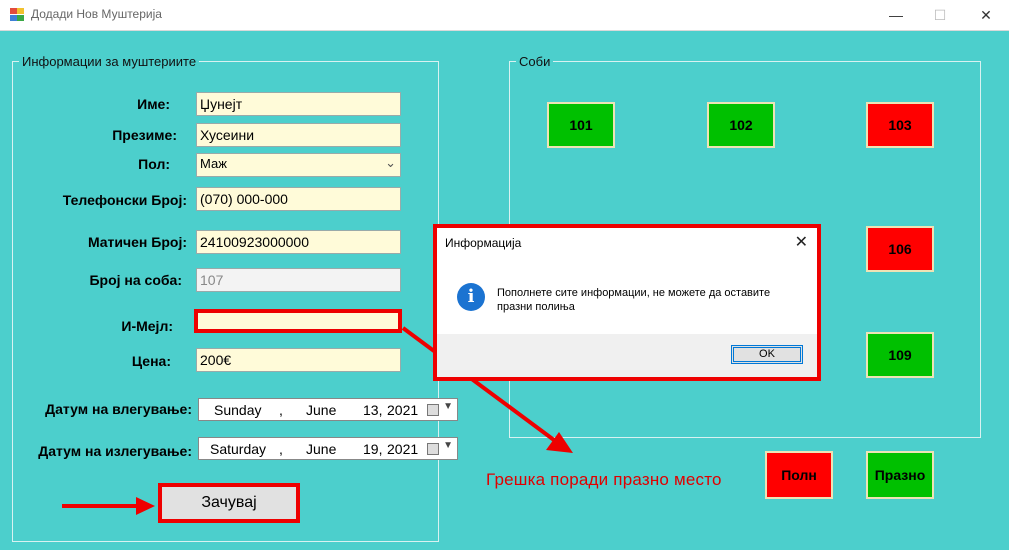 The image size is (1009, 550). I want to click on ok-button: OK, so click(767, 354).